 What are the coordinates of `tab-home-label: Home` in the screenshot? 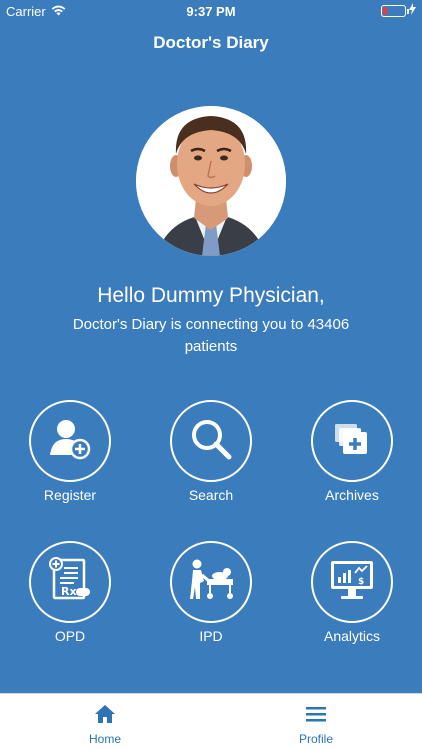 It's located at (104, 739).